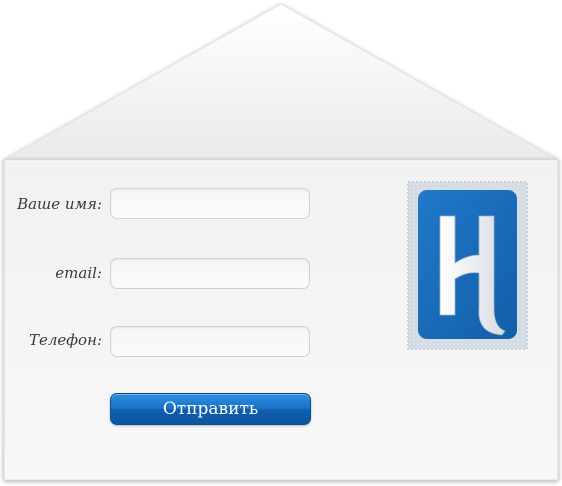 The width and height of the screenshot is (562, 486). Describe the element at coordinates (210, 341) in the screenshot. I see `phone-input` at that location.